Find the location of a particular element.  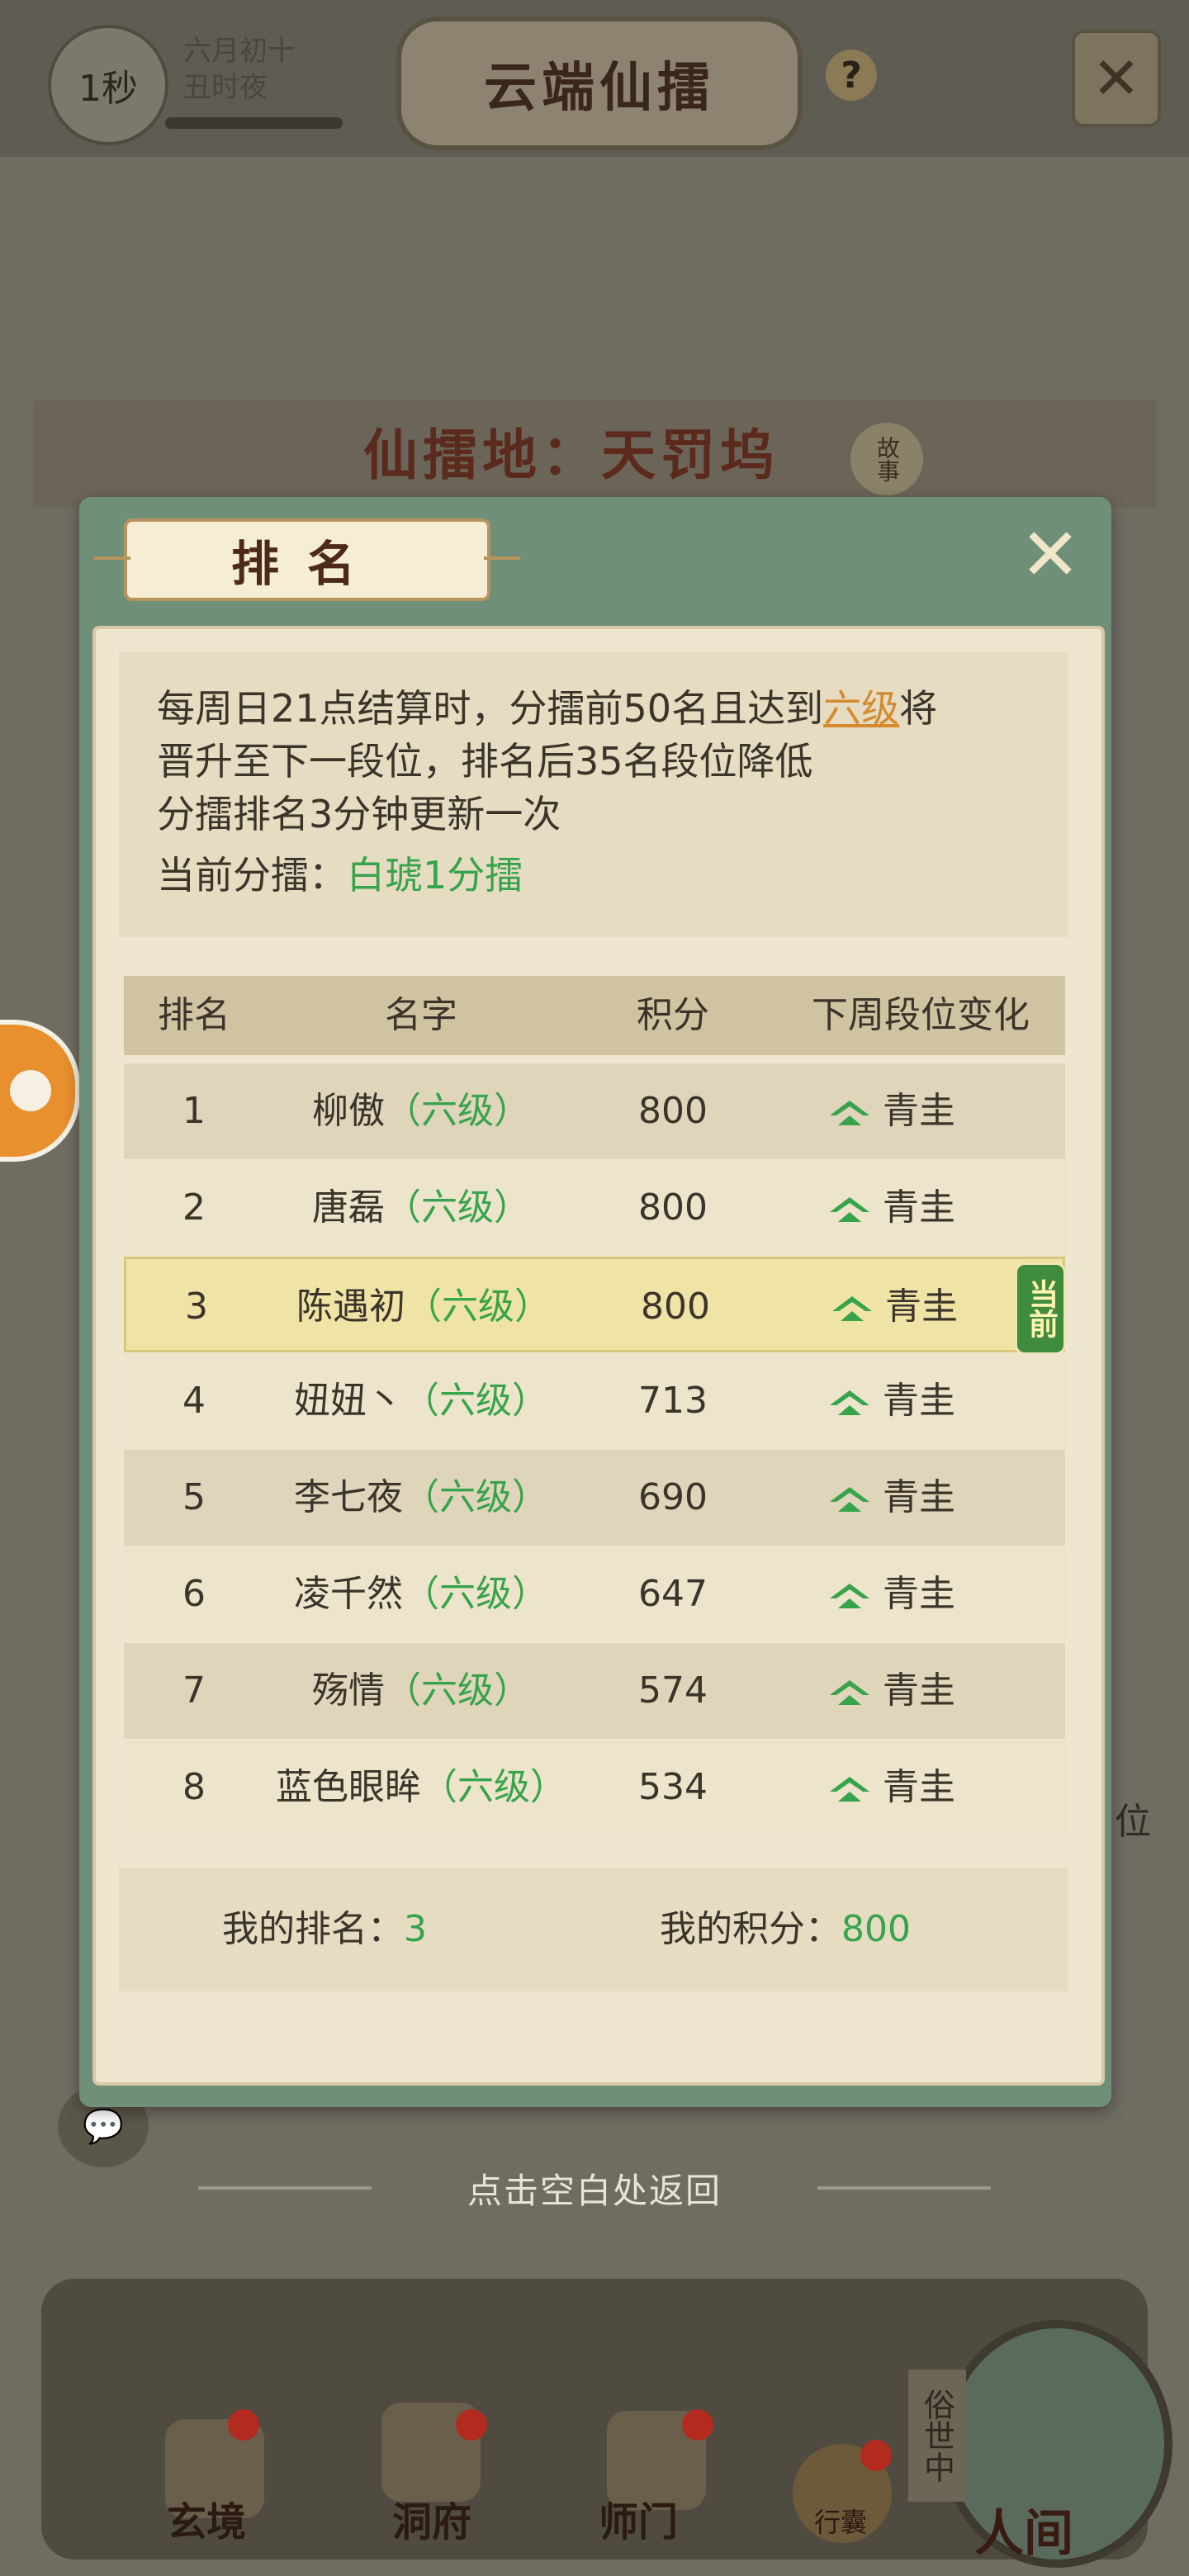

table-row: 4 妞妞丶（六级） 713 青圭 is located at coordinates (594, 1401).